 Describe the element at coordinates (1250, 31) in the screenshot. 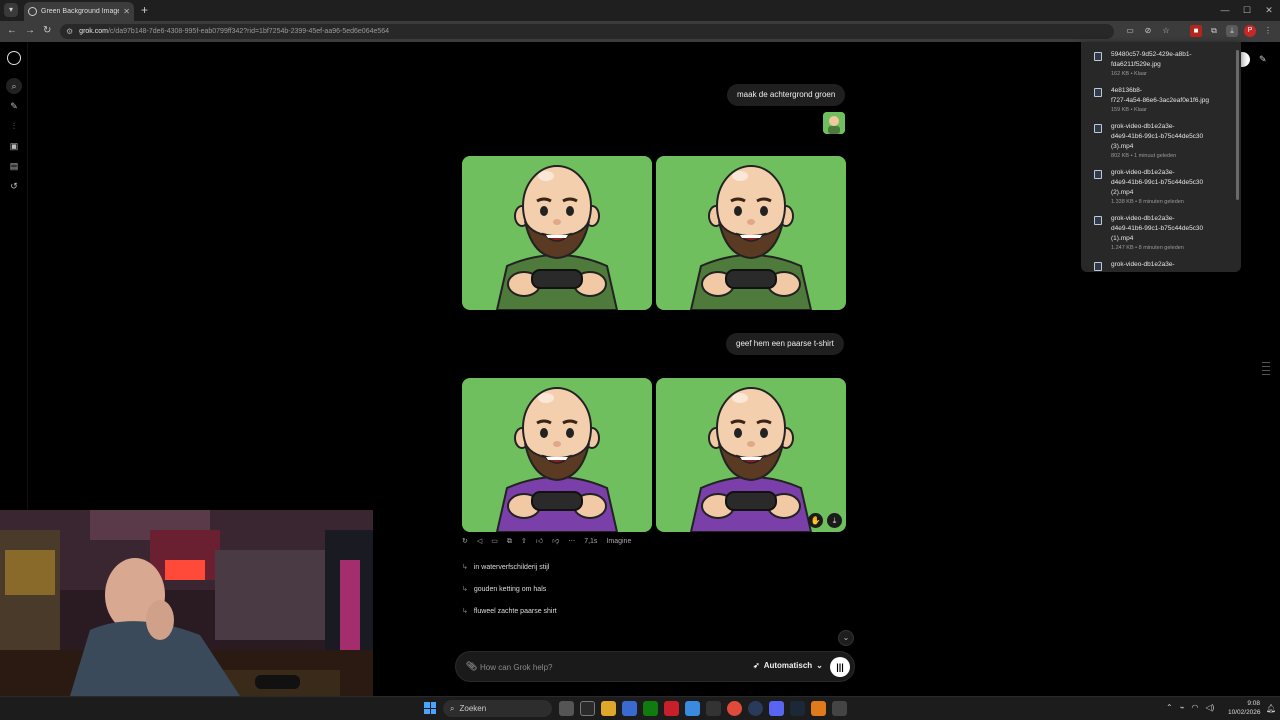

I see `profile-avatar: P` at that location.